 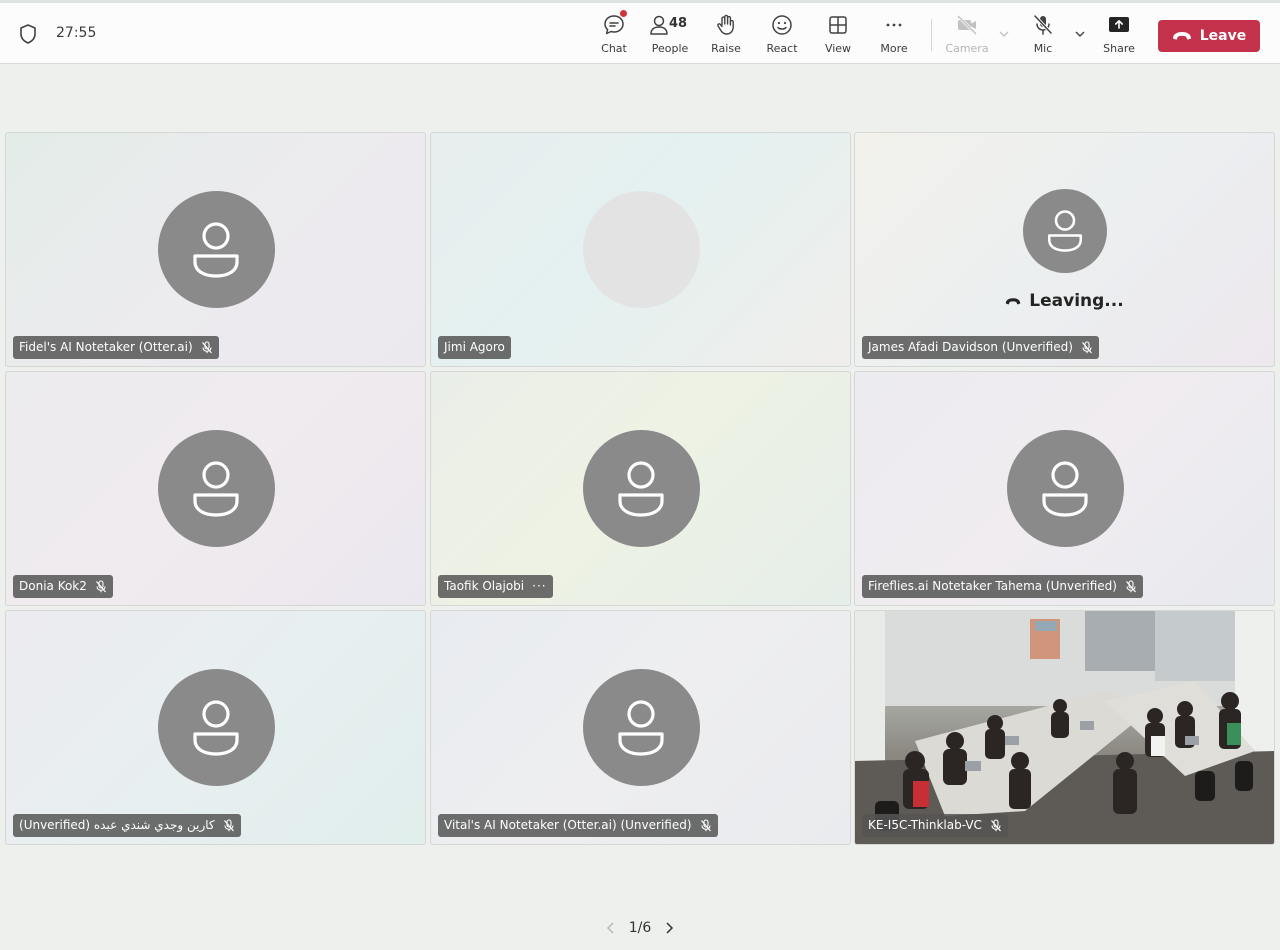 I want to click on participant-tile: Taofik Olajobi ···, so click(x=640, y=488).